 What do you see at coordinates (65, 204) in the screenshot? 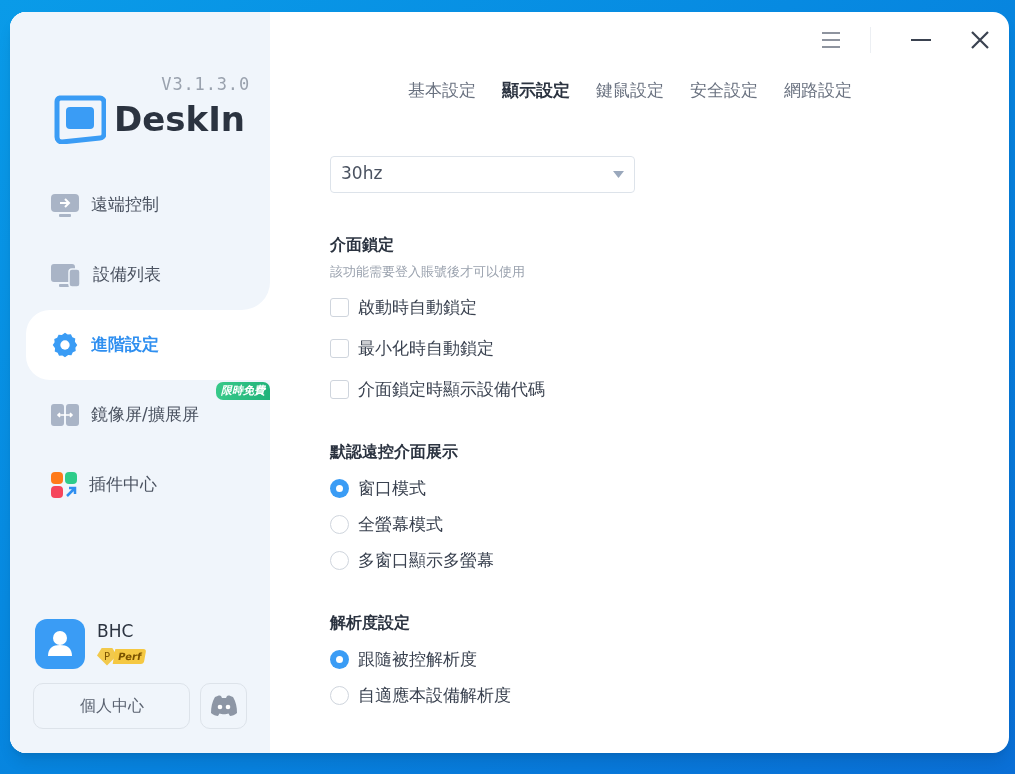
I see `monitor-arrow-icon` at bounding box center [65, 204].